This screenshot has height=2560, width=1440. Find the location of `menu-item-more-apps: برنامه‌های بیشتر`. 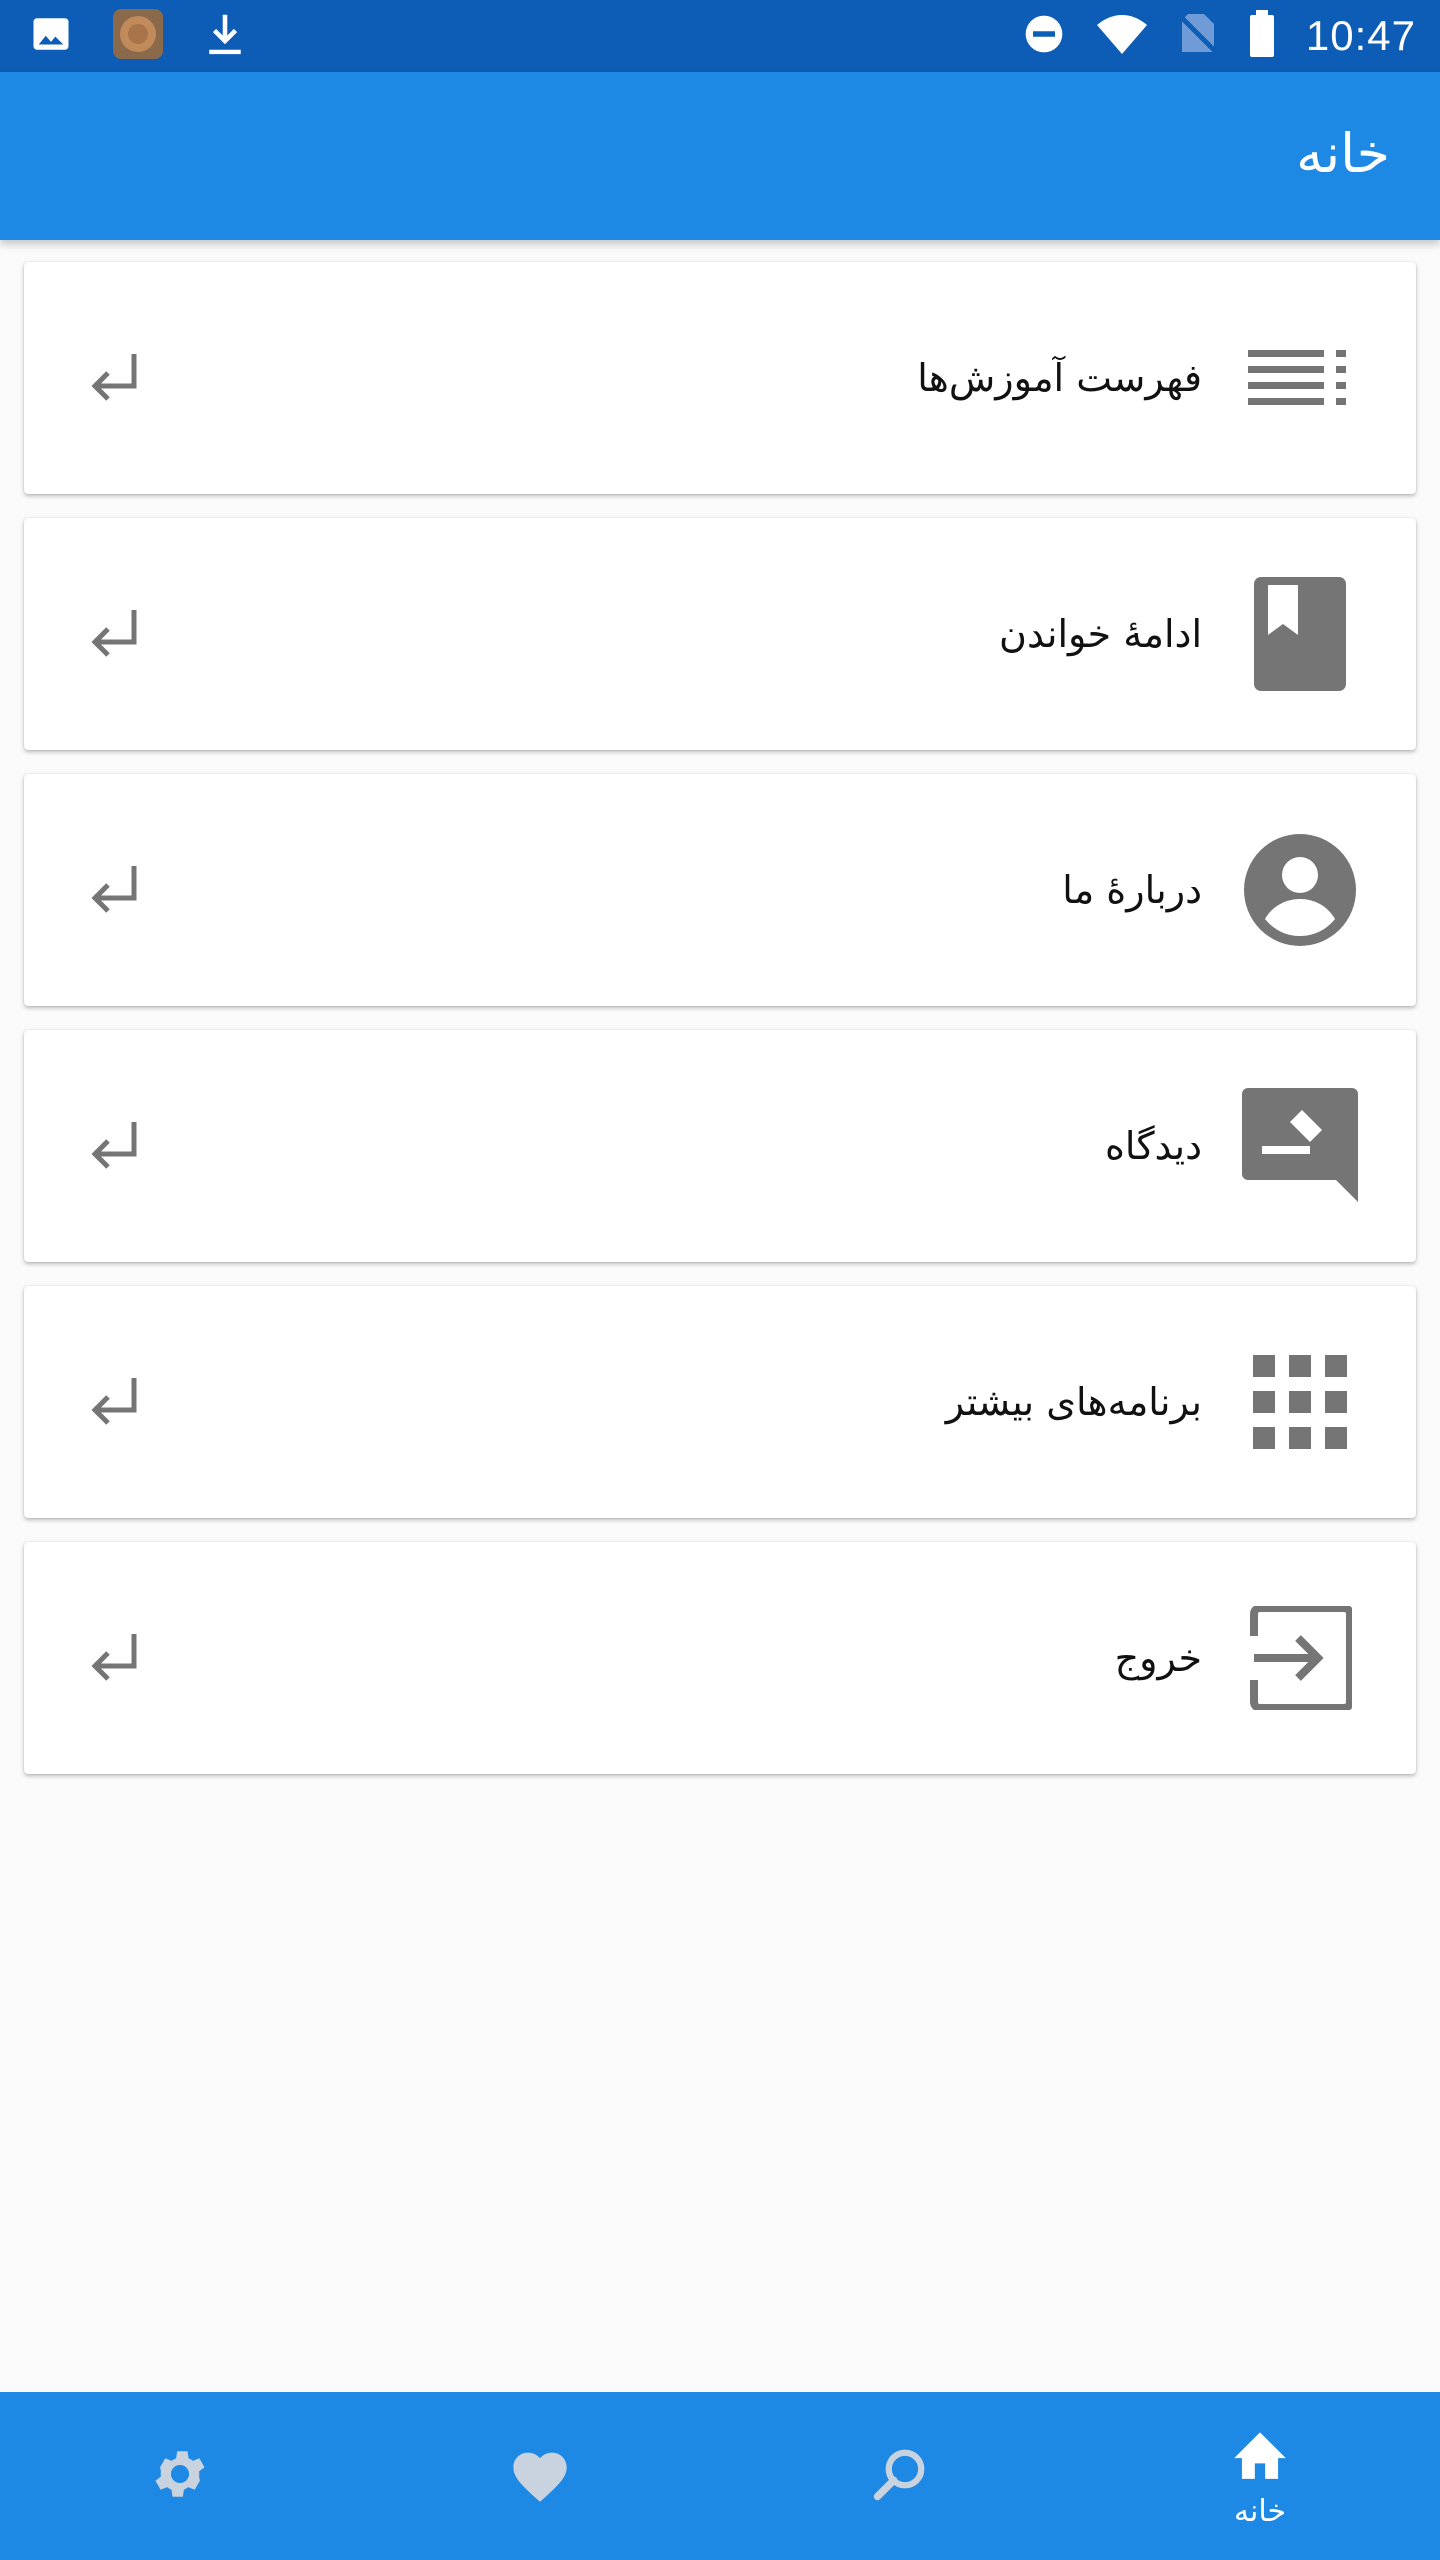

menu-item-more-apps: برنامه‌های بیشتر is located at coordinates (720, 1402).